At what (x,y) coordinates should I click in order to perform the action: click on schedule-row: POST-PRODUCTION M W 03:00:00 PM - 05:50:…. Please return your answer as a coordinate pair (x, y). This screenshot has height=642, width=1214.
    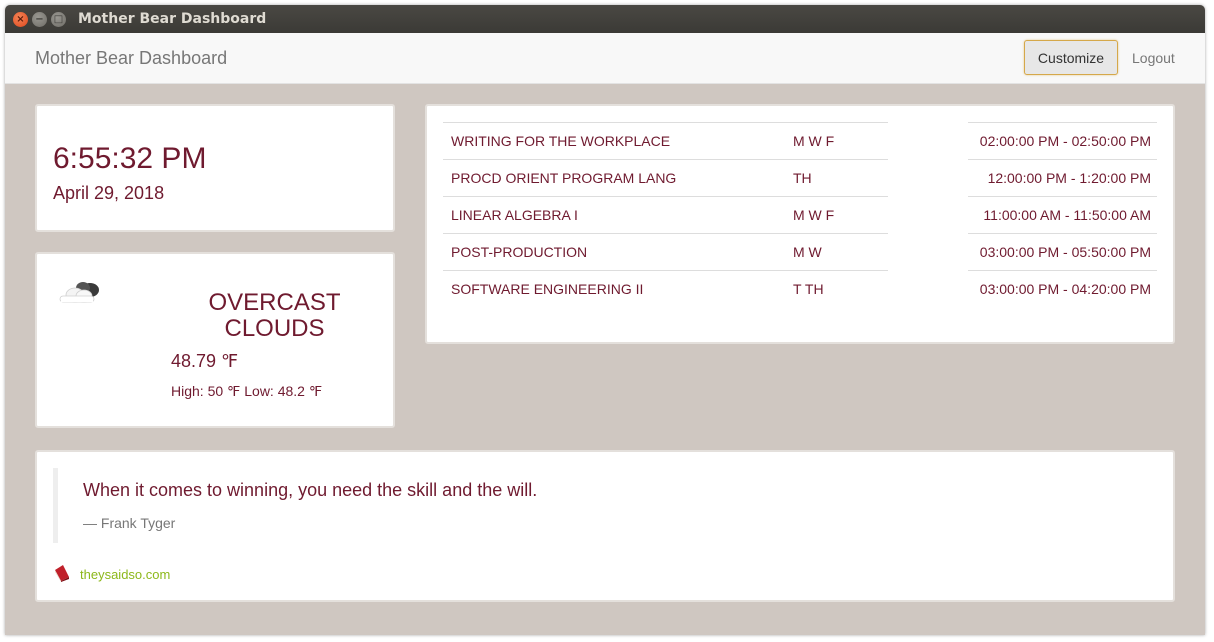
    Looking at the image, I should click on (801, 251).